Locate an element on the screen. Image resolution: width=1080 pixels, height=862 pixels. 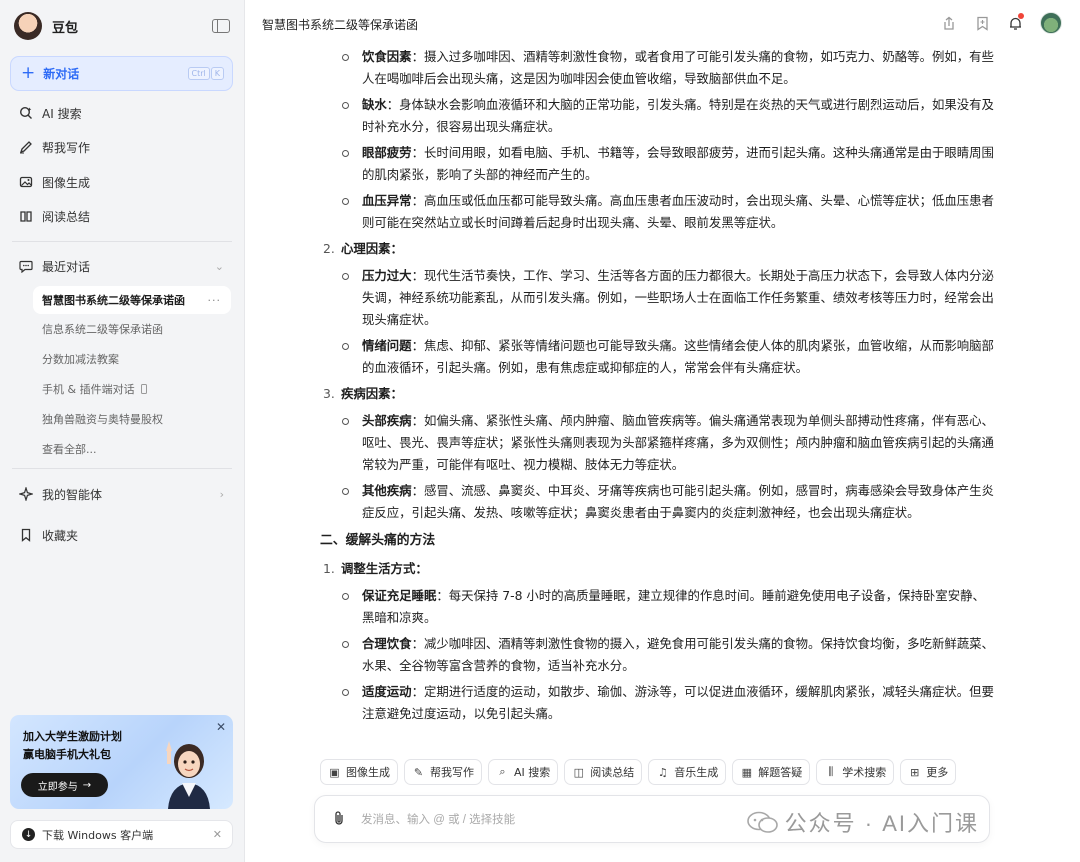
message-input is located at coordinates (551, 820).